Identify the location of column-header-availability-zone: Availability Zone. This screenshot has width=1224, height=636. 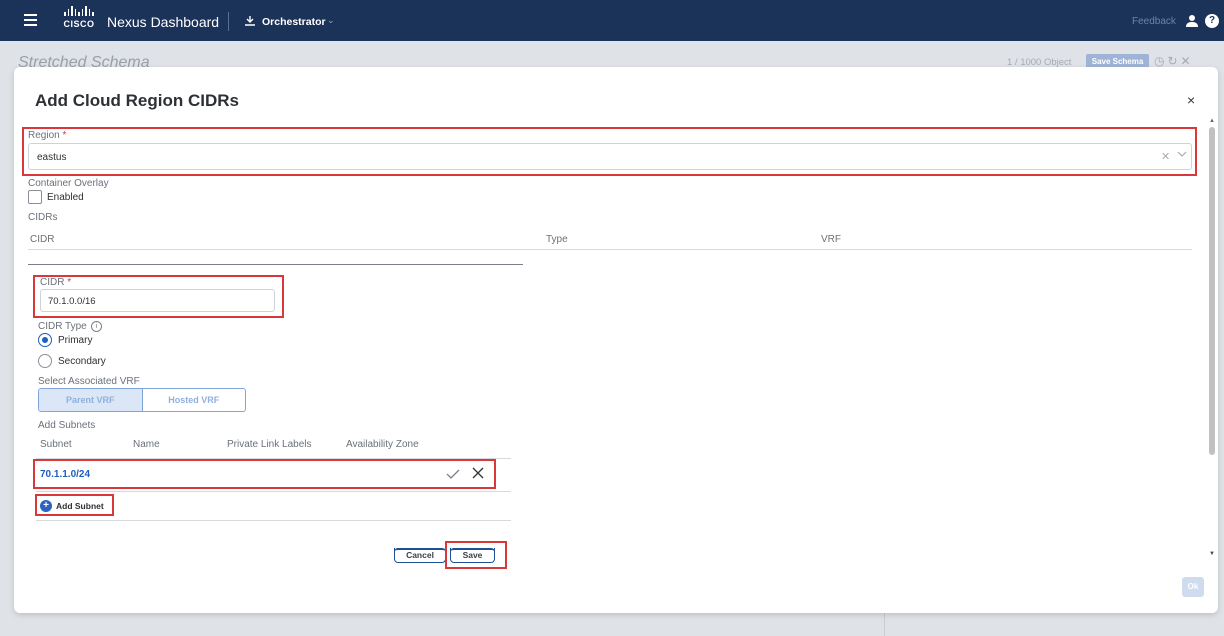
(382, 444).